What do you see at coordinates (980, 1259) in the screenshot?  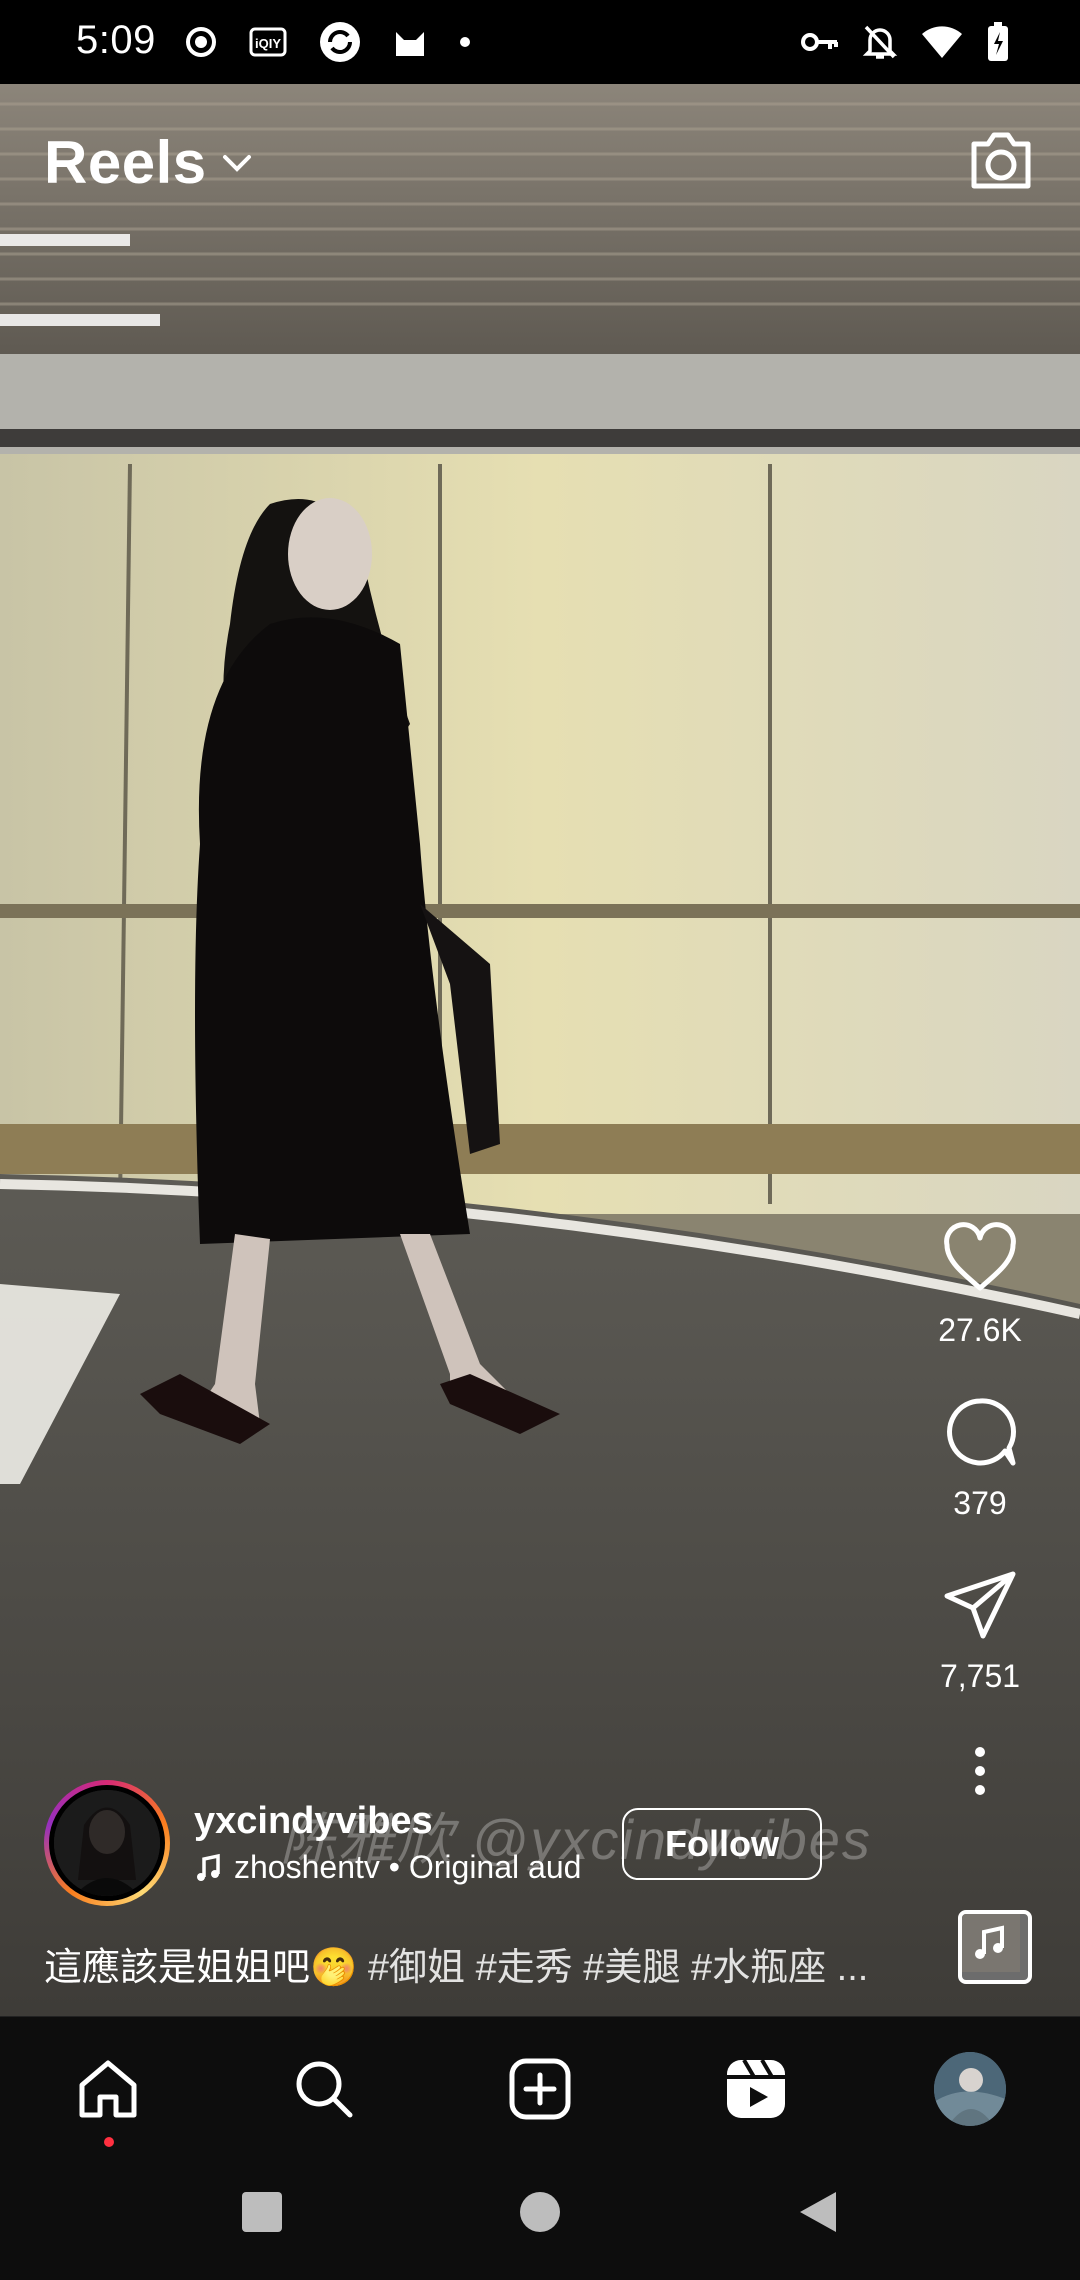 I see `heart-icon` at bounding box center [980, 1259].